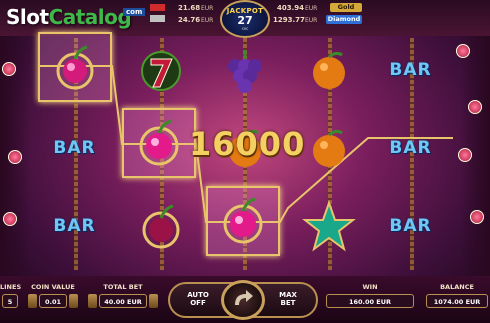 The height and width of the screenshot is (323, 490). I want to click on jackpot-timer: JACKPOT 27 sec, so click(245, 19).